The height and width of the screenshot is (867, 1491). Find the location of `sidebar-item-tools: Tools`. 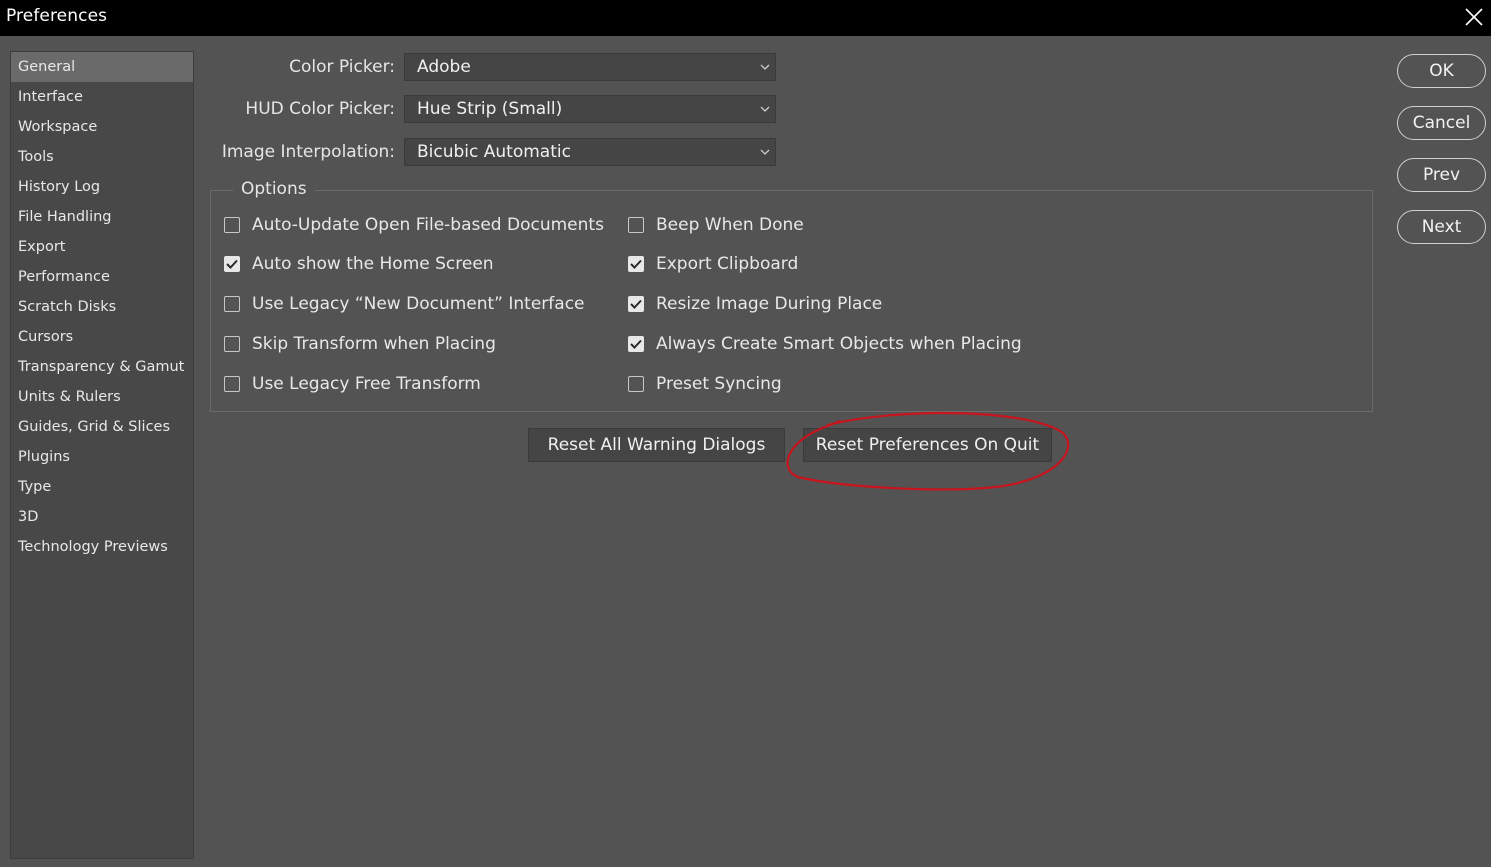

sidebar-item-tools: Tools is located at coordinates (102, 157).